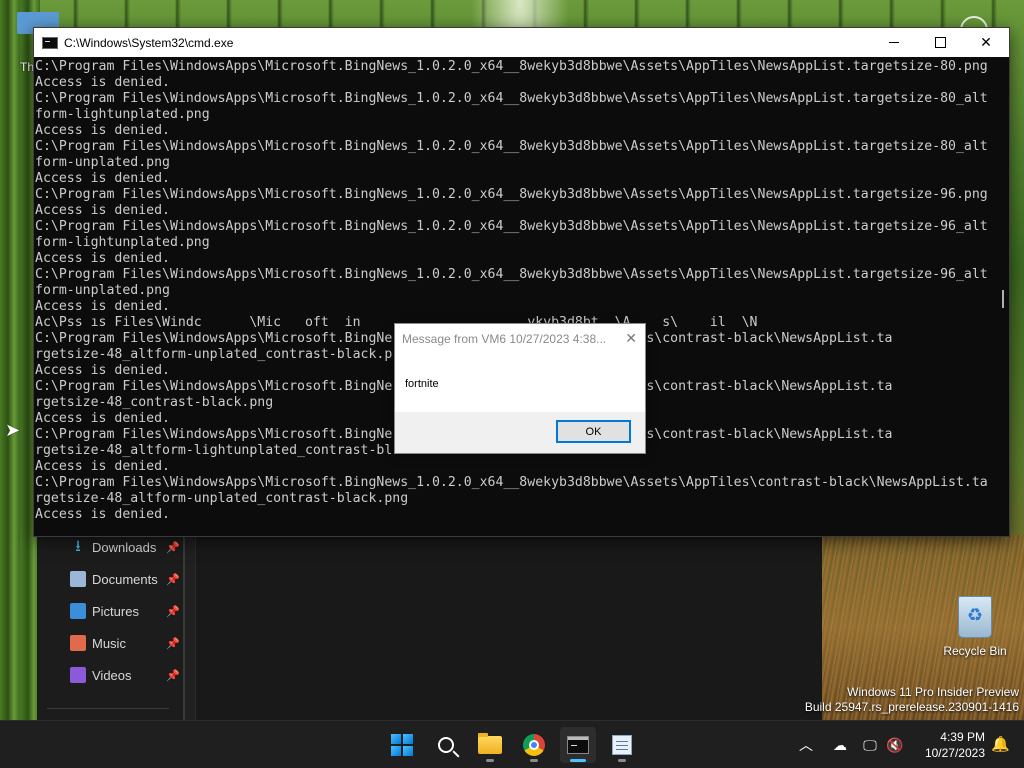  I want to click on cmd-app-icon, so click(50, 42).